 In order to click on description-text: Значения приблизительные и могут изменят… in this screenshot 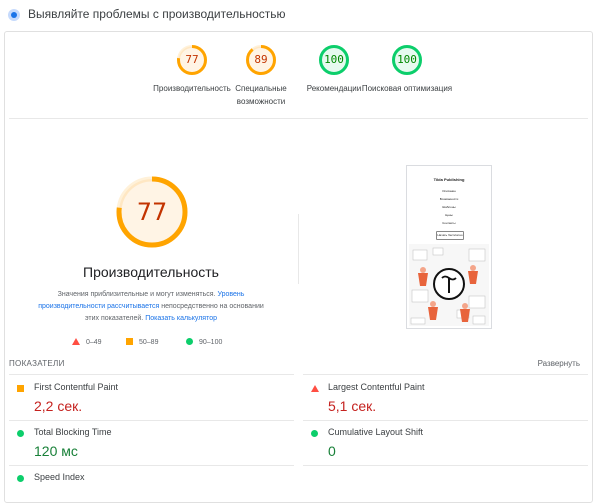, I will do `click(136, 294)`.